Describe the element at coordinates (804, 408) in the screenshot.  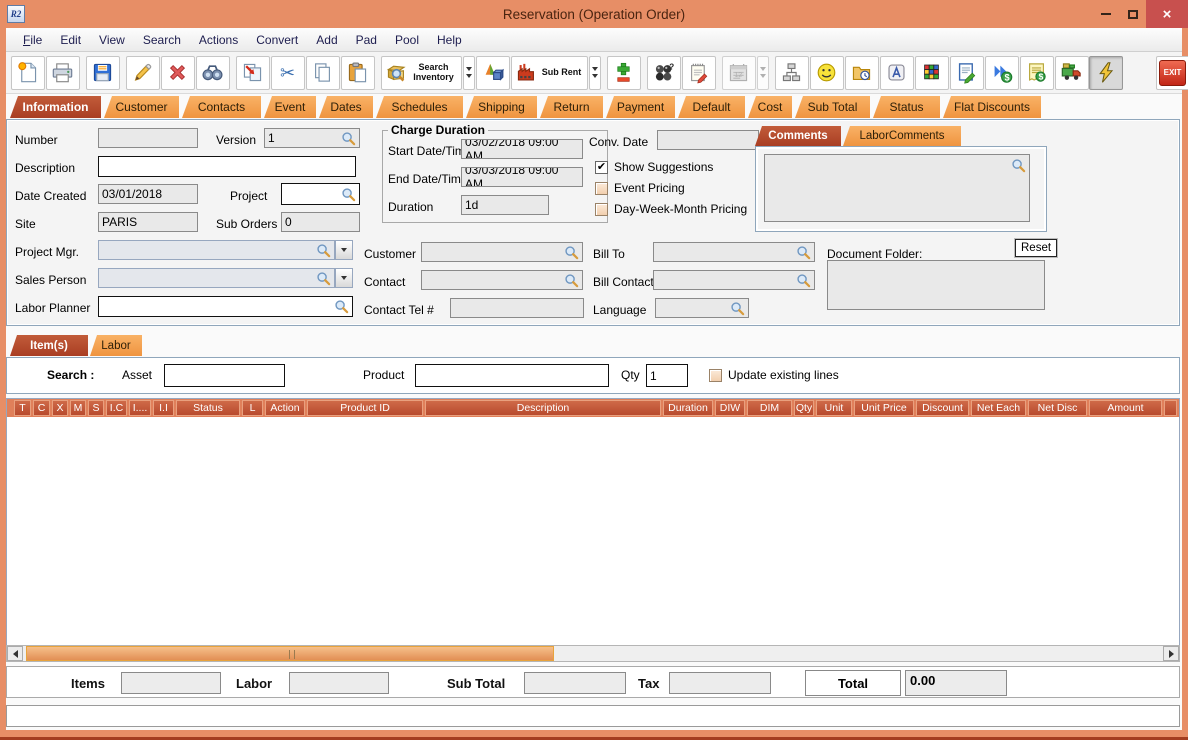
I see `column-header-qty: Qty` at that location.